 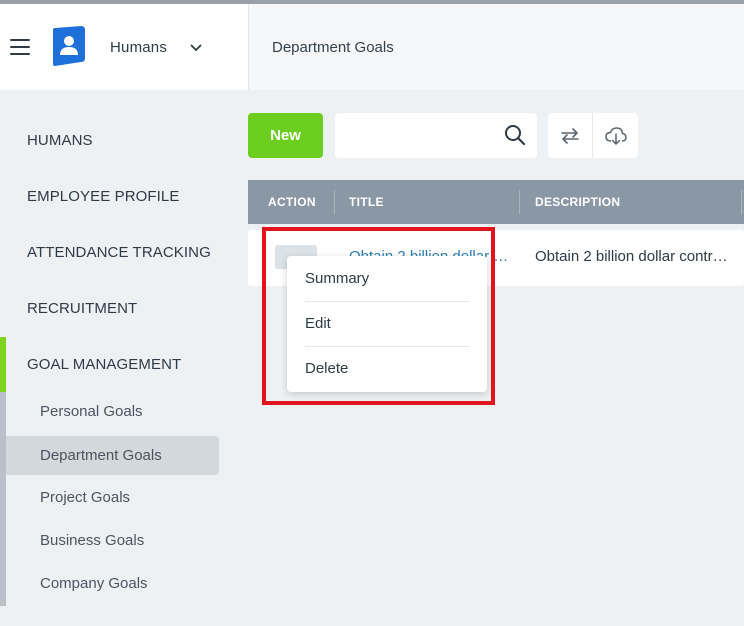 I want to click on sidebar-subitem-project-goals: Project Goals, so click(x=112, y=497).